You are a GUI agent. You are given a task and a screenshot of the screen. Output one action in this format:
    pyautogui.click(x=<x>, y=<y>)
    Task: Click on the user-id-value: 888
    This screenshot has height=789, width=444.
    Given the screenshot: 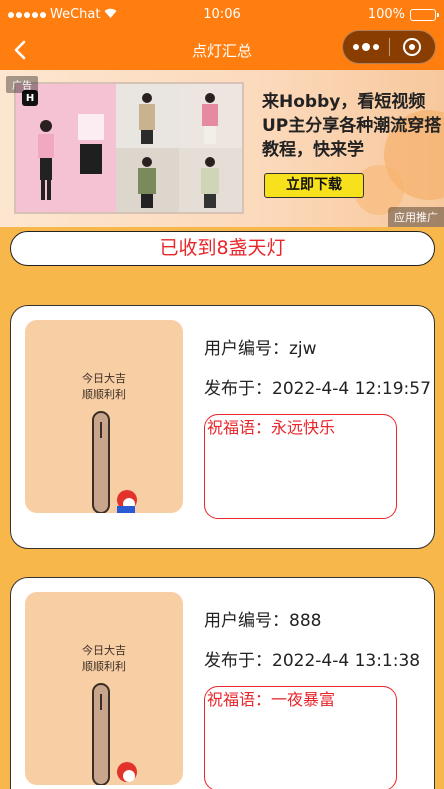 What is the action you would take?
    pyautogui.click(x=305, y=621)
    